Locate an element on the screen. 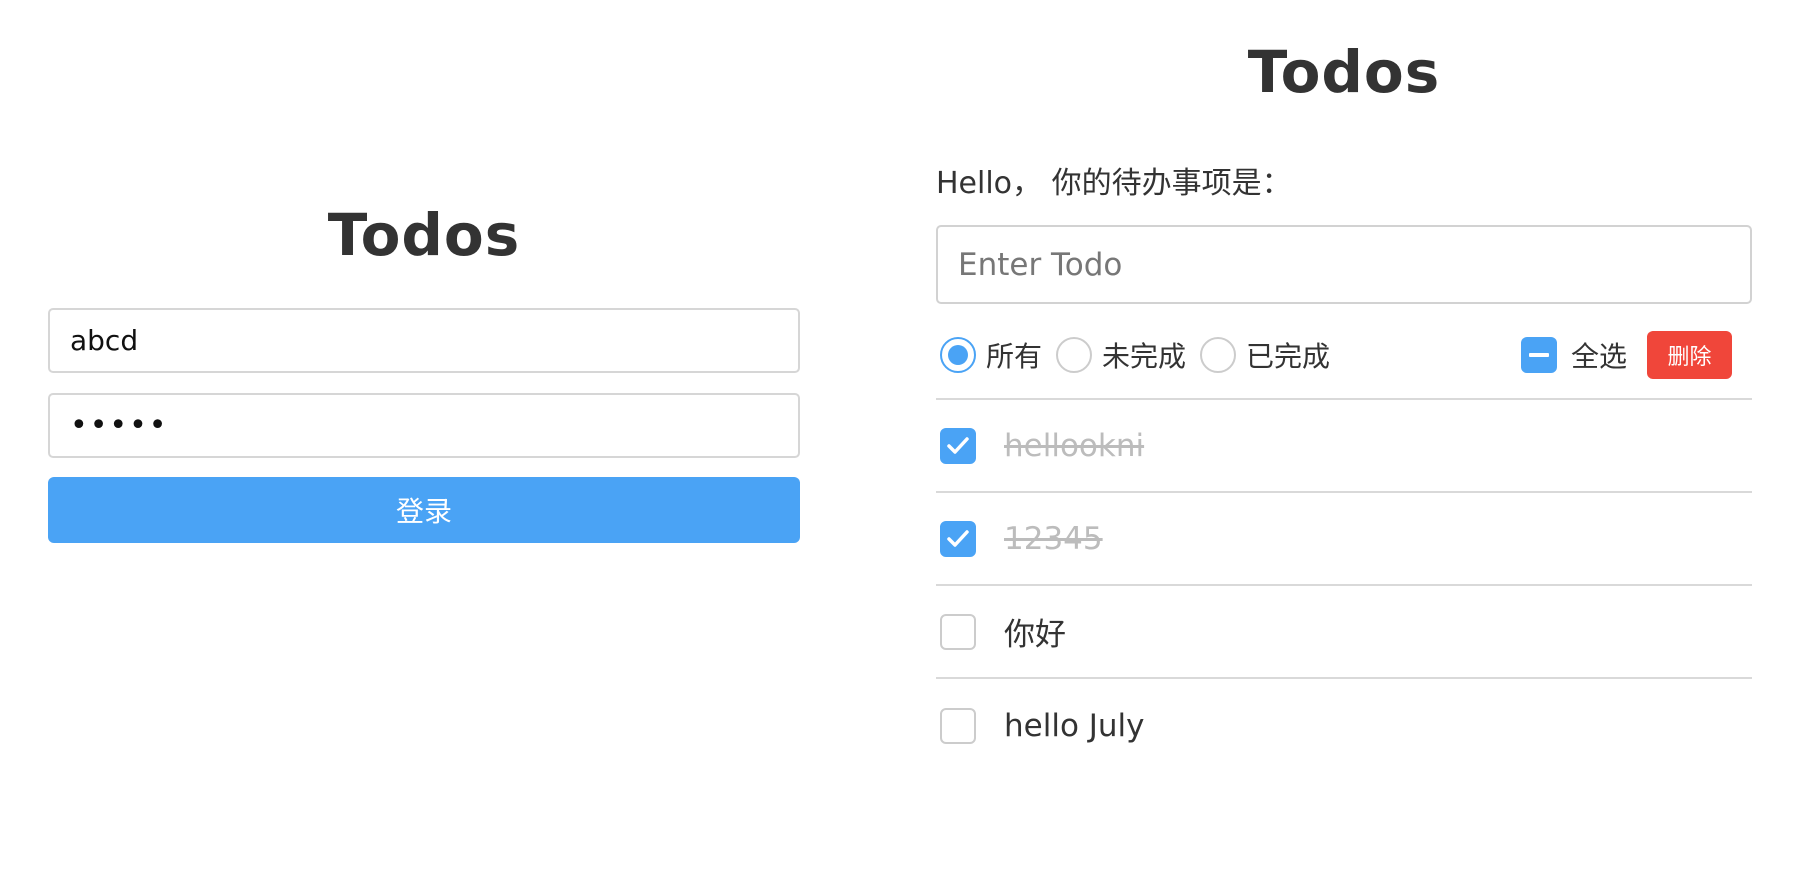 This screenshot has height=889, width=1800. select-all: 全选 is located at coordinates (1573, 355).